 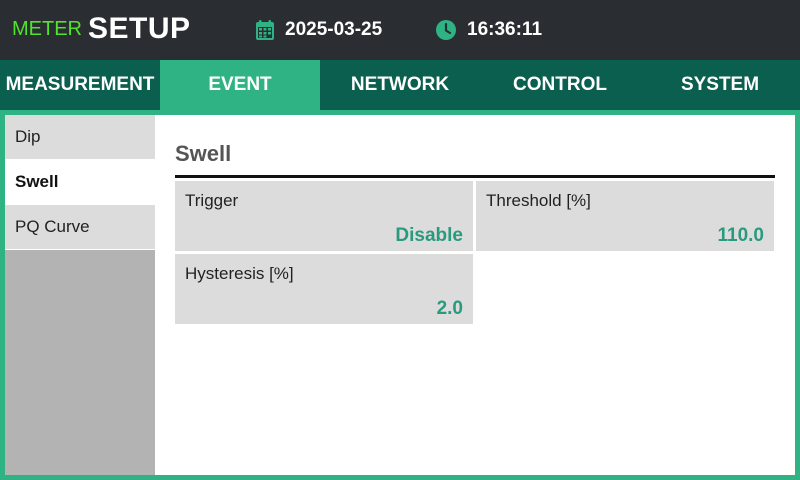 I want to click on time-text: 16:36:11, so click(x=505, y=29).